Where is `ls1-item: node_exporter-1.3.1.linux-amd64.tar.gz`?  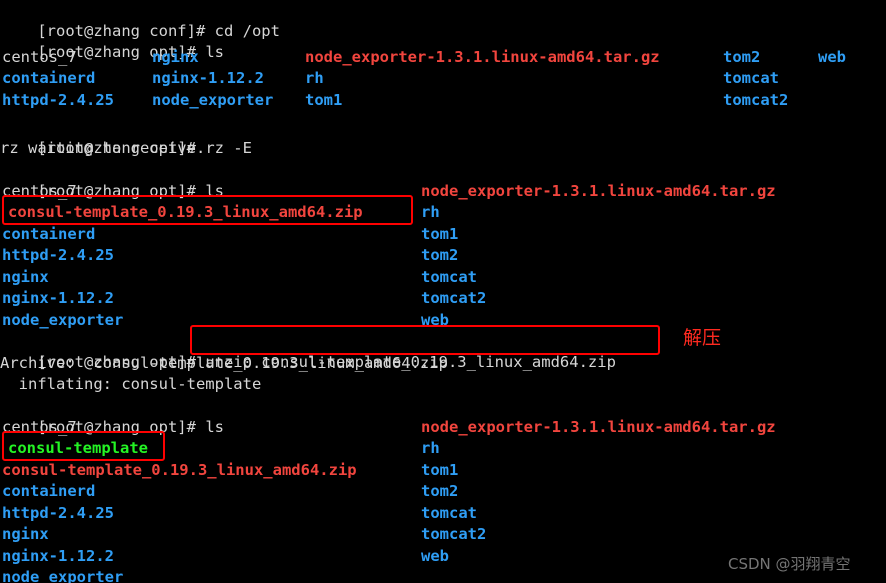 ls1-item: node_exporter-1.3.1.linux-amd64.tar.gz is located at coordinates (482, 57).